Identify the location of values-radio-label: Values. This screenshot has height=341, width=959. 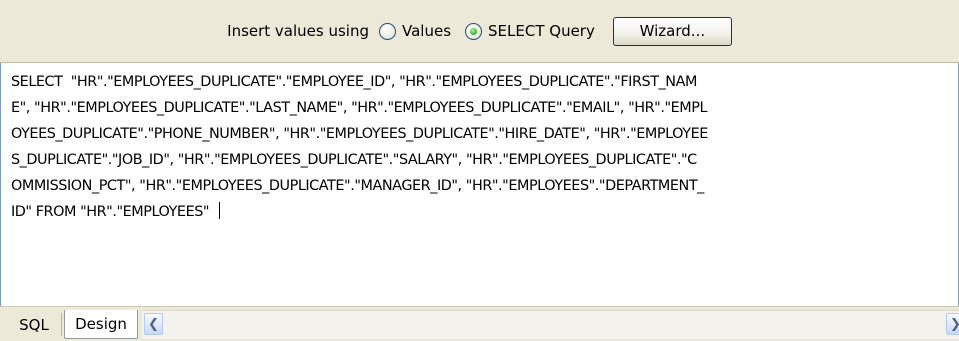
(426, 31).